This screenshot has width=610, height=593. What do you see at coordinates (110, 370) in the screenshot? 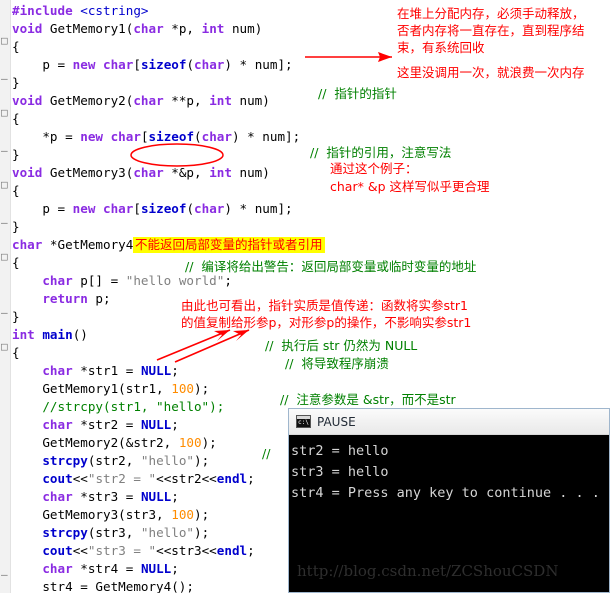
I see `code-line: char *str1 = NULL;` at bounding box center [110, 370].